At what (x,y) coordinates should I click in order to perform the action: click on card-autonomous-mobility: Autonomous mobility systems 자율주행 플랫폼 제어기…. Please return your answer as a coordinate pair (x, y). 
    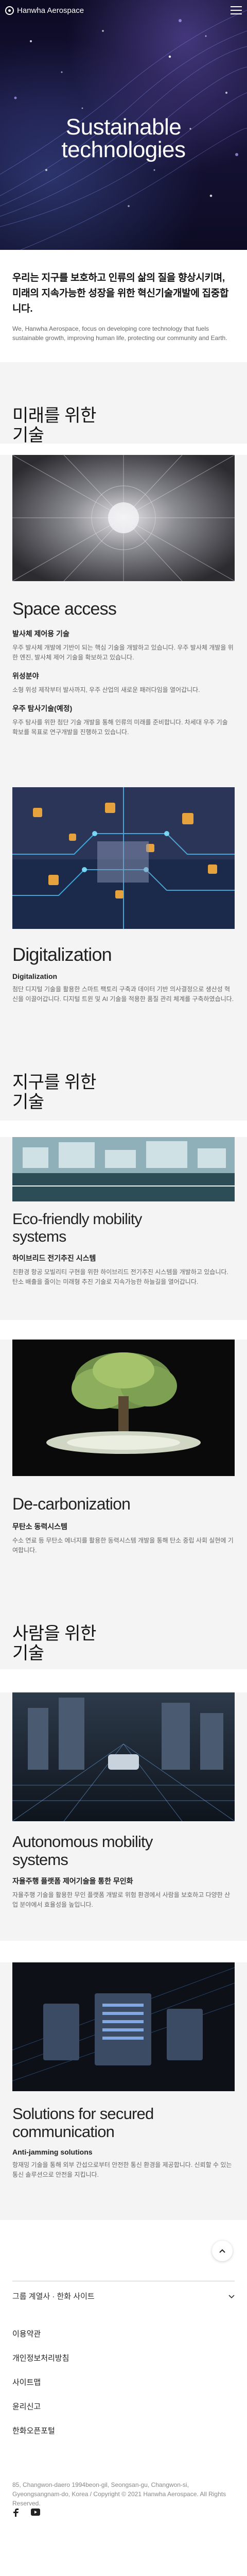
    Looking at the image, I should click on (123, 1816).